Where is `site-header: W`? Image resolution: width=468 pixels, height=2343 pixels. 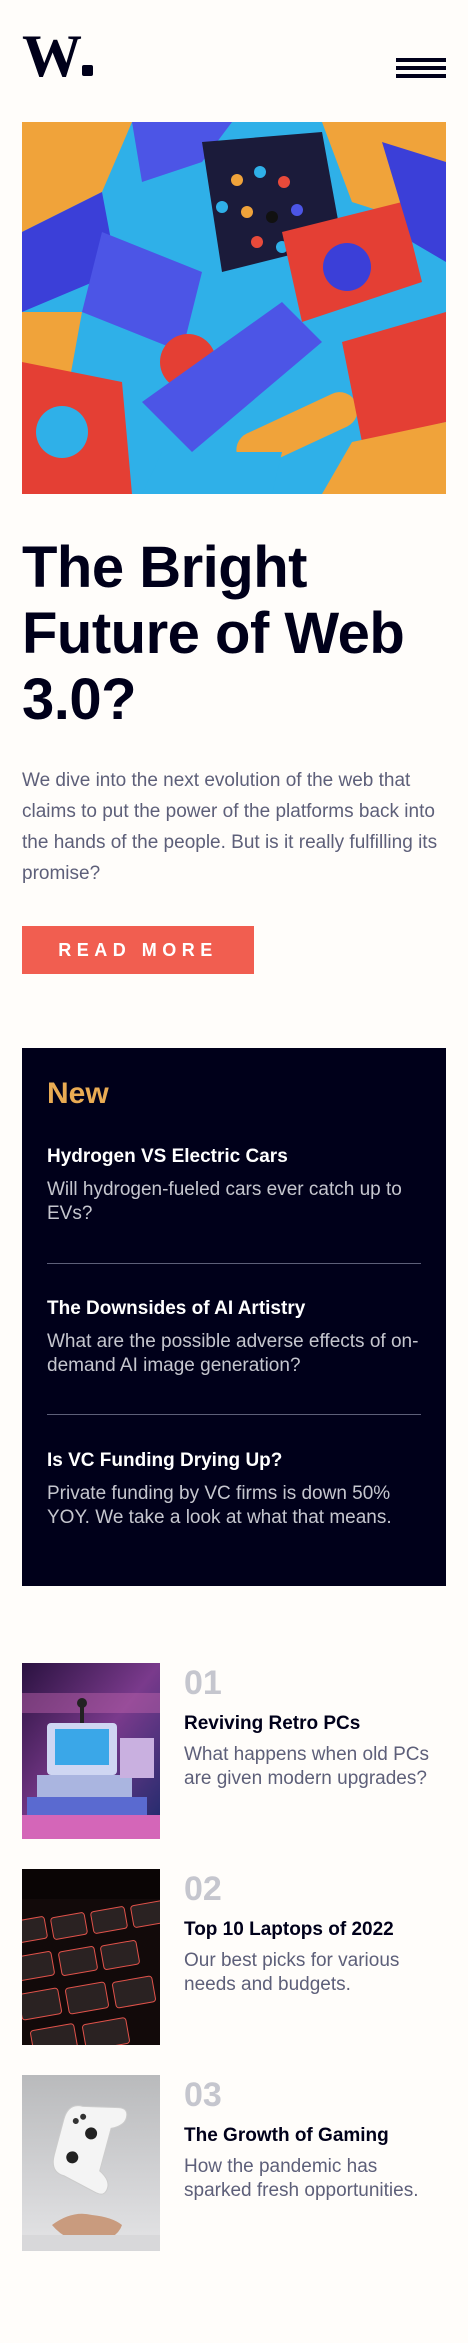 site-header: W is located at coordinates (234, 56).